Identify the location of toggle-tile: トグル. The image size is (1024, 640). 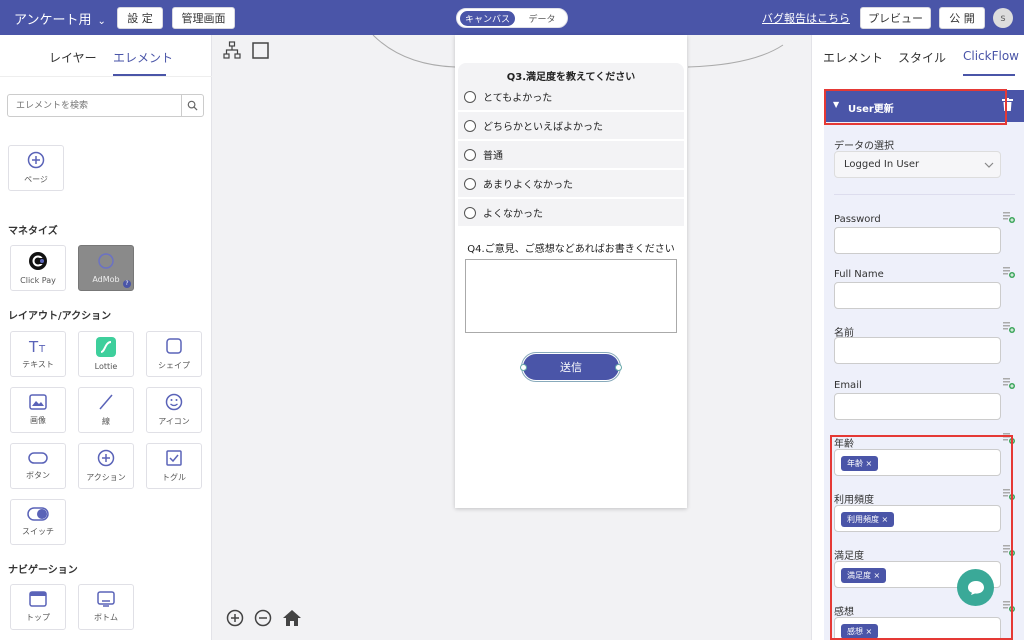
(174, 466).